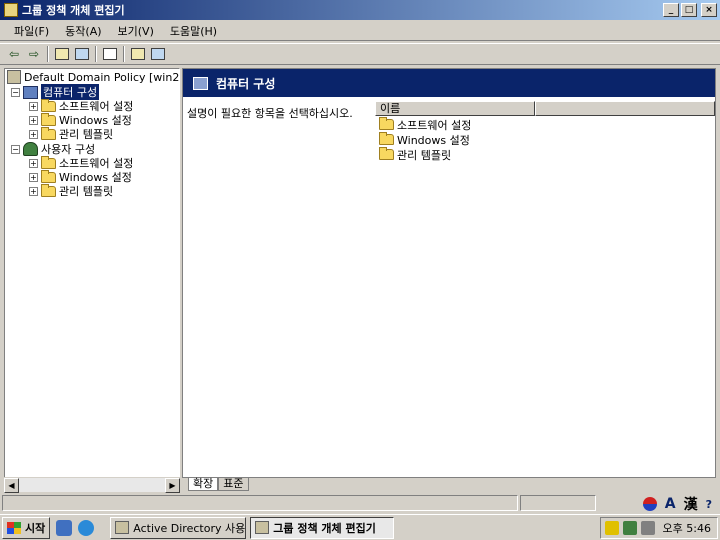 The image size is (720, 540). What do you see at coordinates (80, 119) in the screenshot?
I see `tree-item-computer-windows: + Windows 설정` at bounding box center [80, 119].